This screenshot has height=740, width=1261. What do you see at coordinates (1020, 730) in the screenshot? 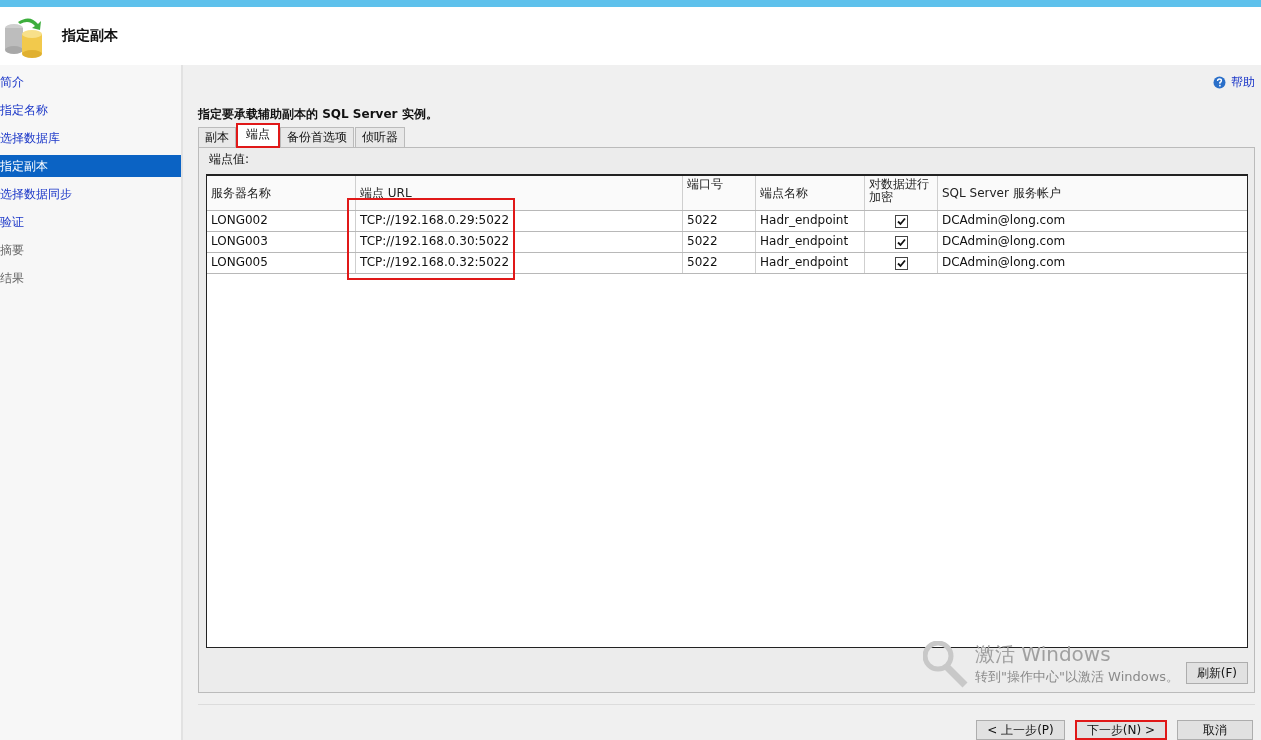
I see `wizard-button: < 上一步(P)` at bounding box center [1020, 730].